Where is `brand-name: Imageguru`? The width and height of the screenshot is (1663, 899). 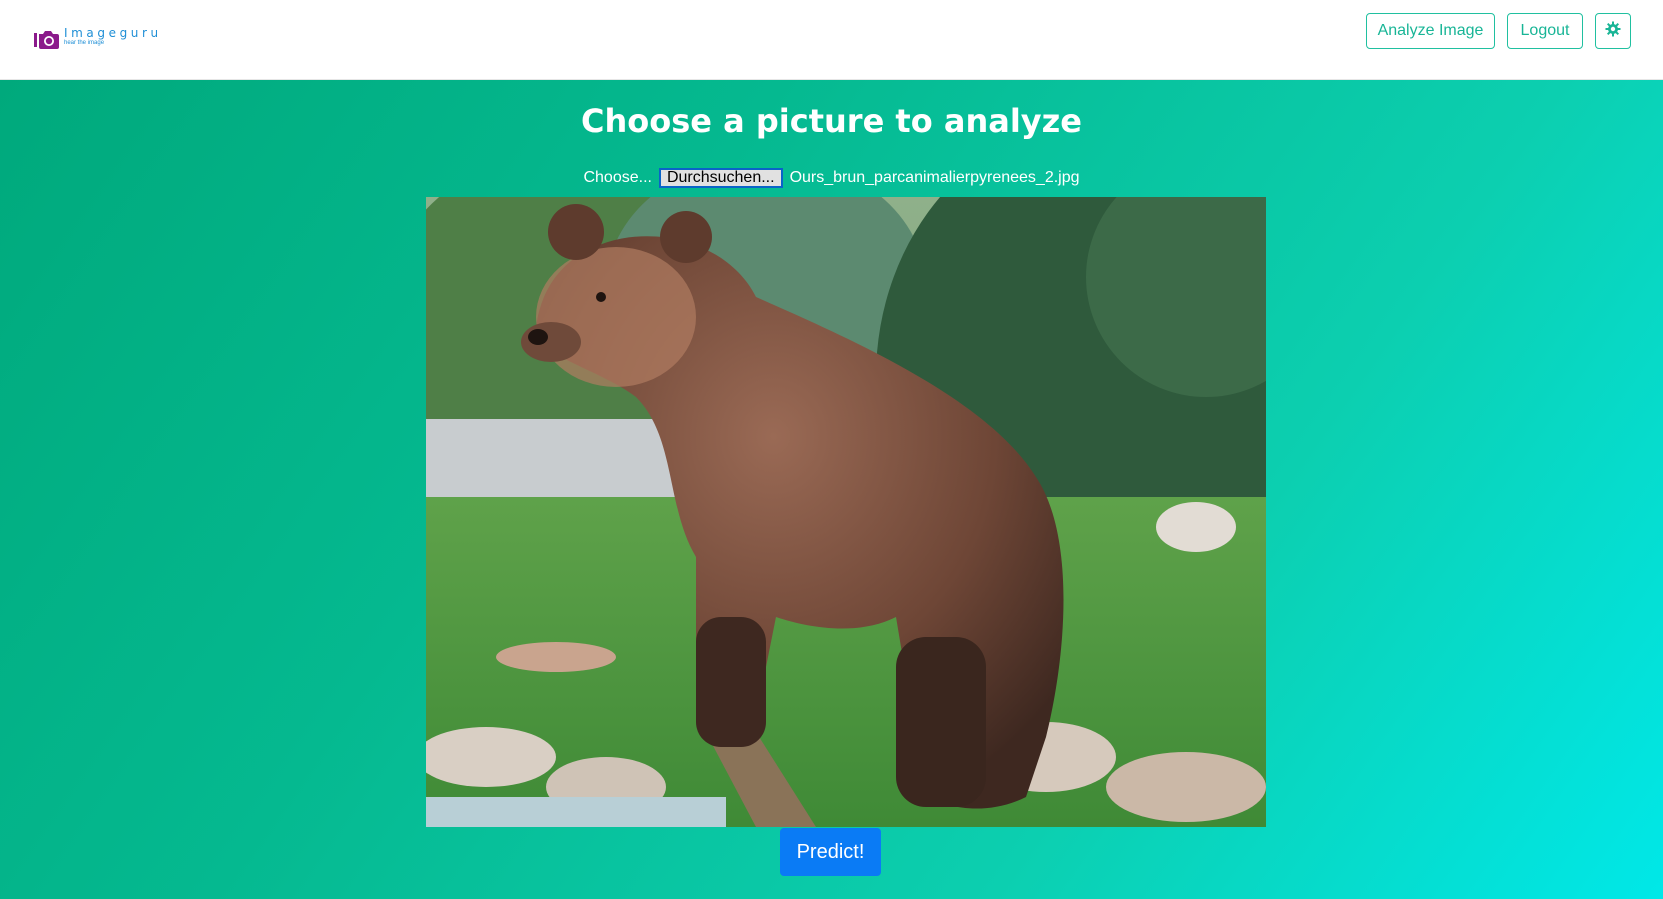 brand-name: Imageguru is located at coordinates (113, 33).